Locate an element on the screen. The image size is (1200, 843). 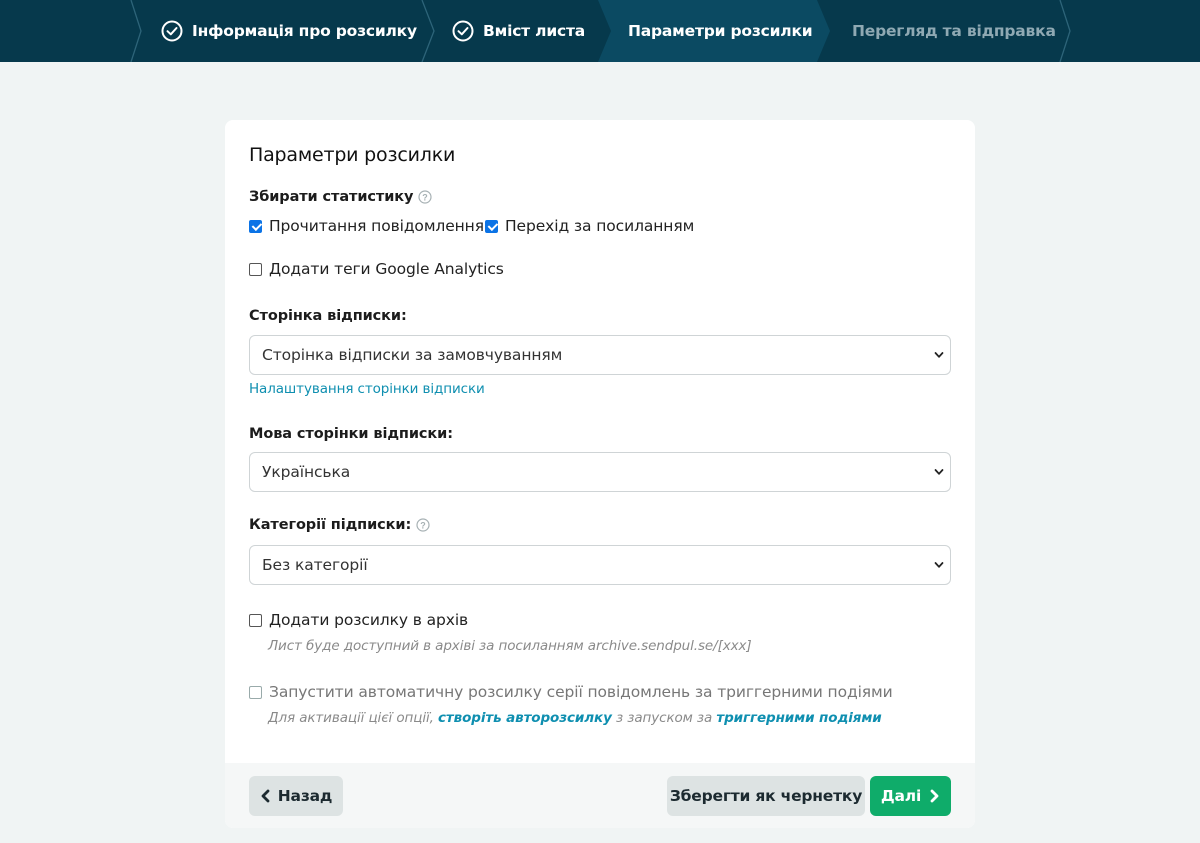
subscription-categories-text: Категорії підписки: is located at coordinates (330, 525).